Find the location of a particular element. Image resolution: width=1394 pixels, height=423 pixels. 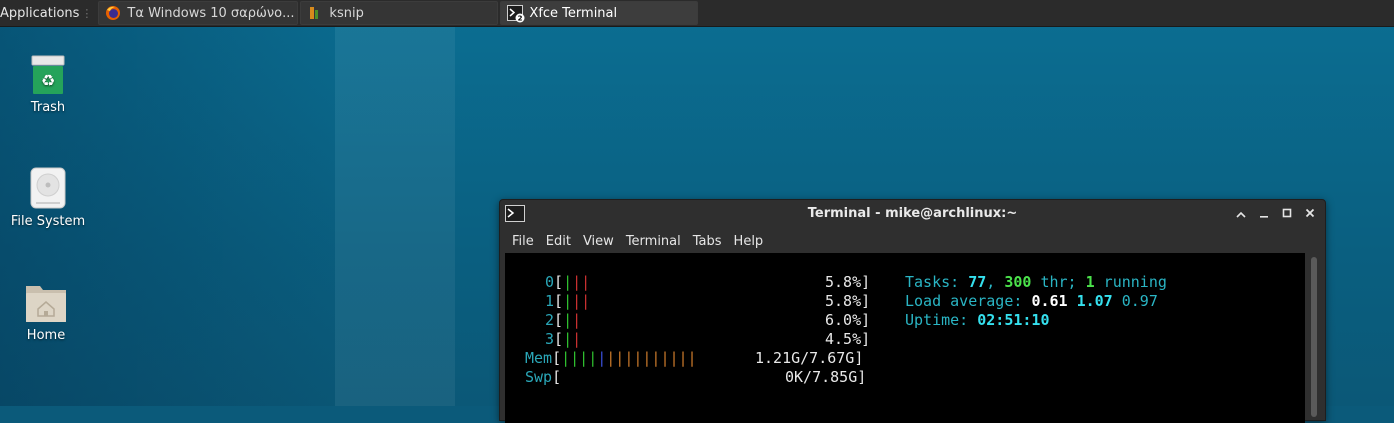

menu-terminal: Terminal is located at coordinates (653, 241).